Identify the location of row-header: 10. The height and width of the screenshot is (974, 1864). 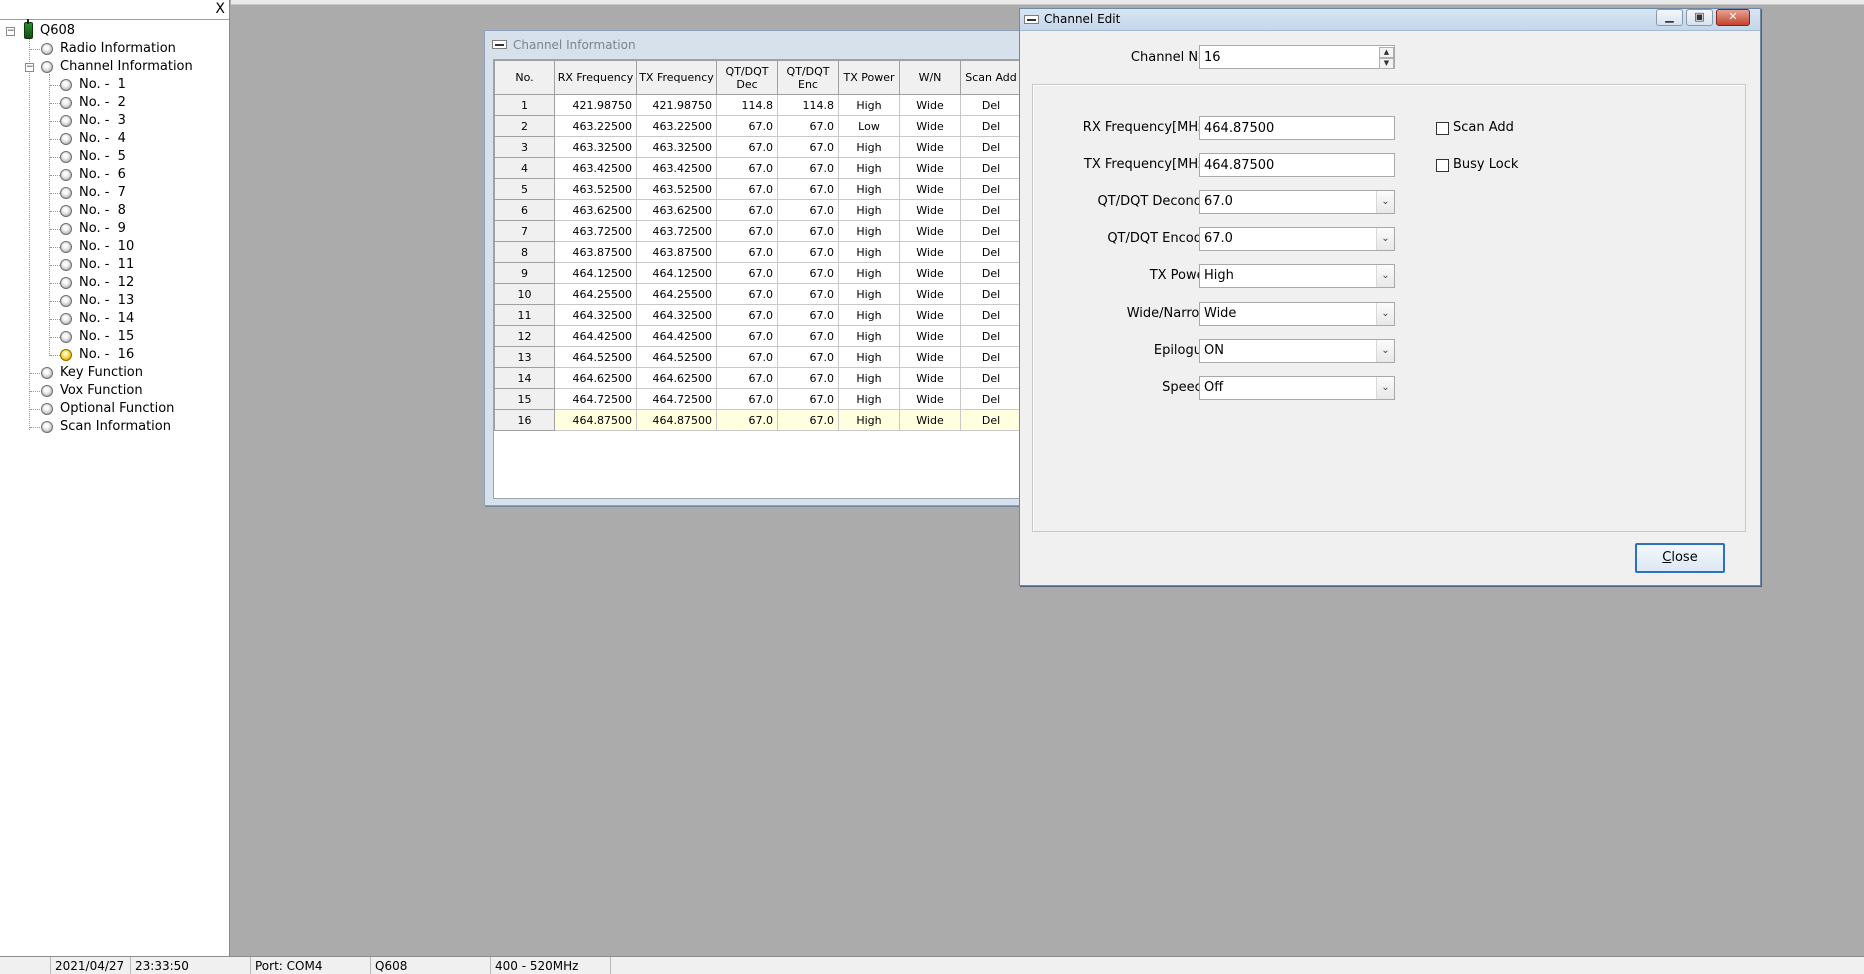
(524, 294).